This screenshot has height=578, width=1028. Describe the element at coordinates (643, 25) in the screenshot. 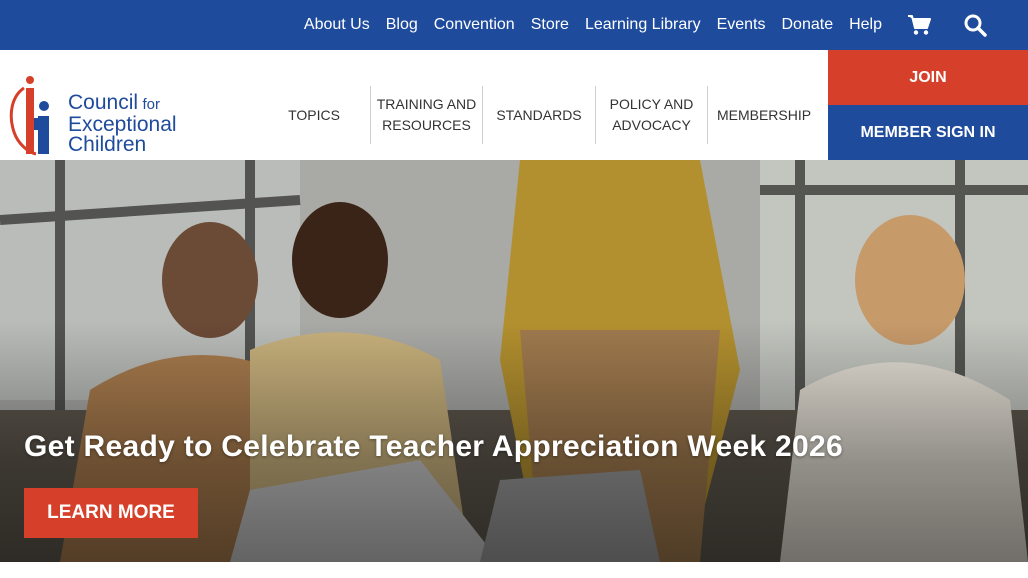

I see `link-learning-library: Learning Library` at that location.